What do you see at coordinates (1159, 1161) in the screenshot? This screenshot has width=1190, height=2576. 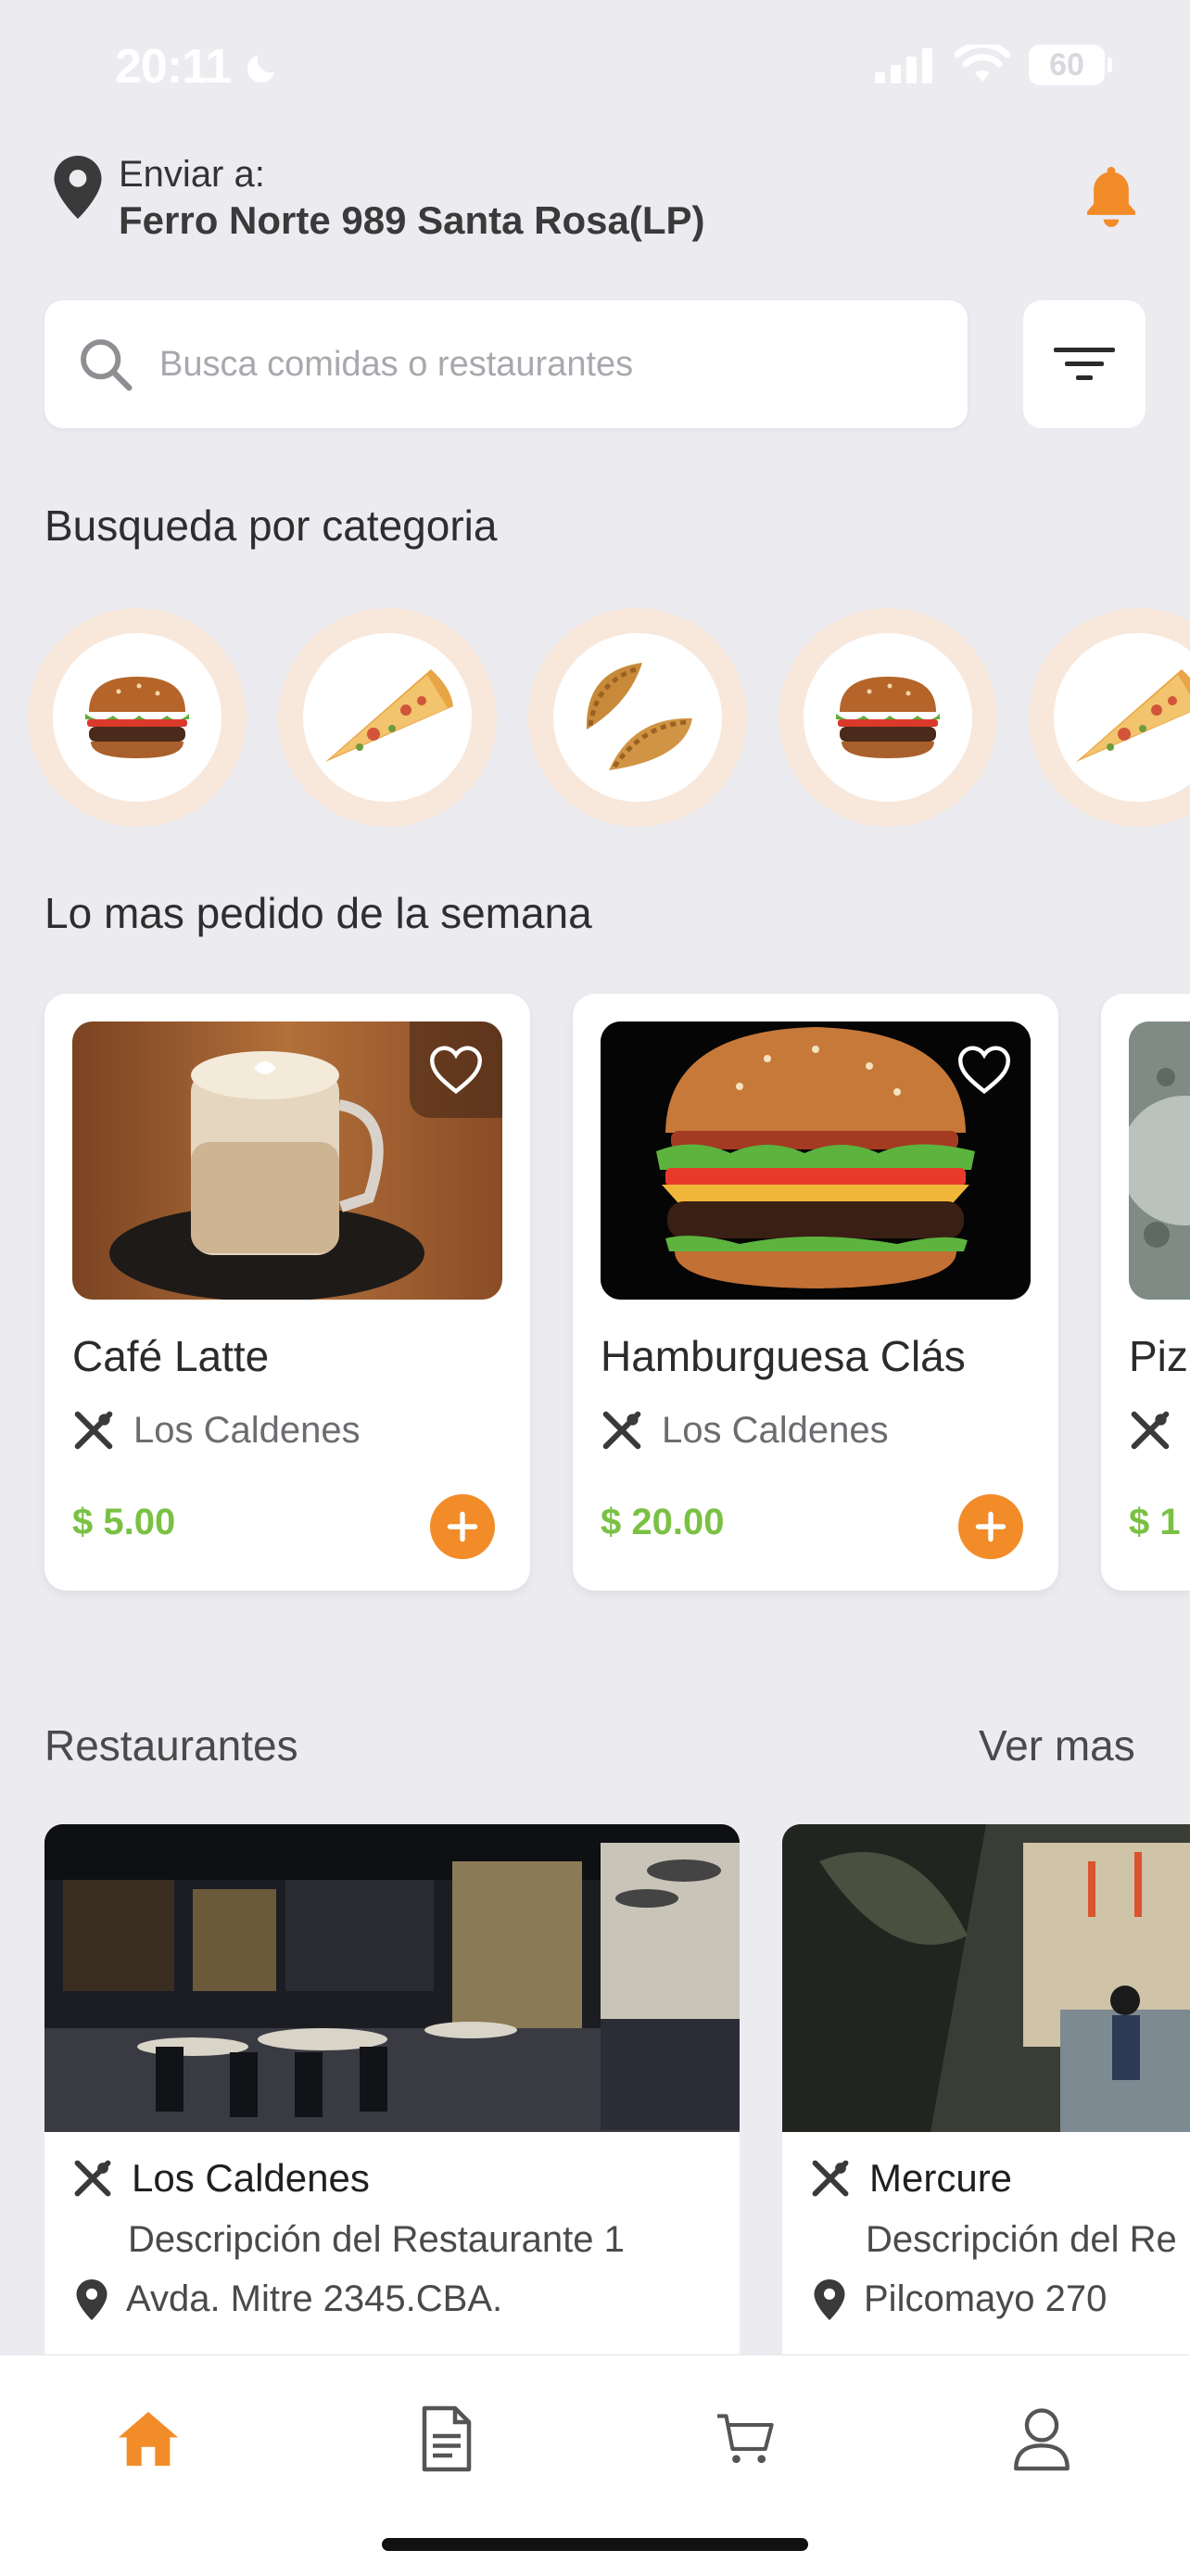 I see `pizza-image` at bounding box center [1159, 1161].